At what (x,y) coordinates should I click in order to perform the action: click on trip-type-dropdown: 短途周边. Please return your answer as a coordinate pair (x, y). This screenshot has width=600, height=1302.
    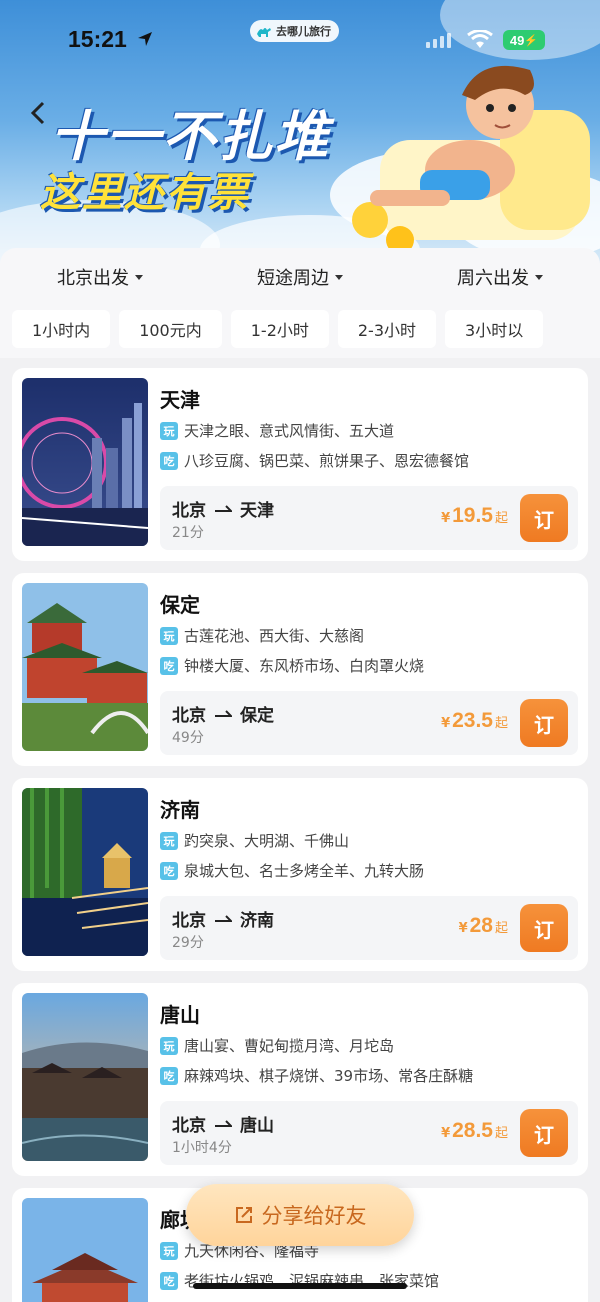
    Looking at the image, I should click on (300, 277).